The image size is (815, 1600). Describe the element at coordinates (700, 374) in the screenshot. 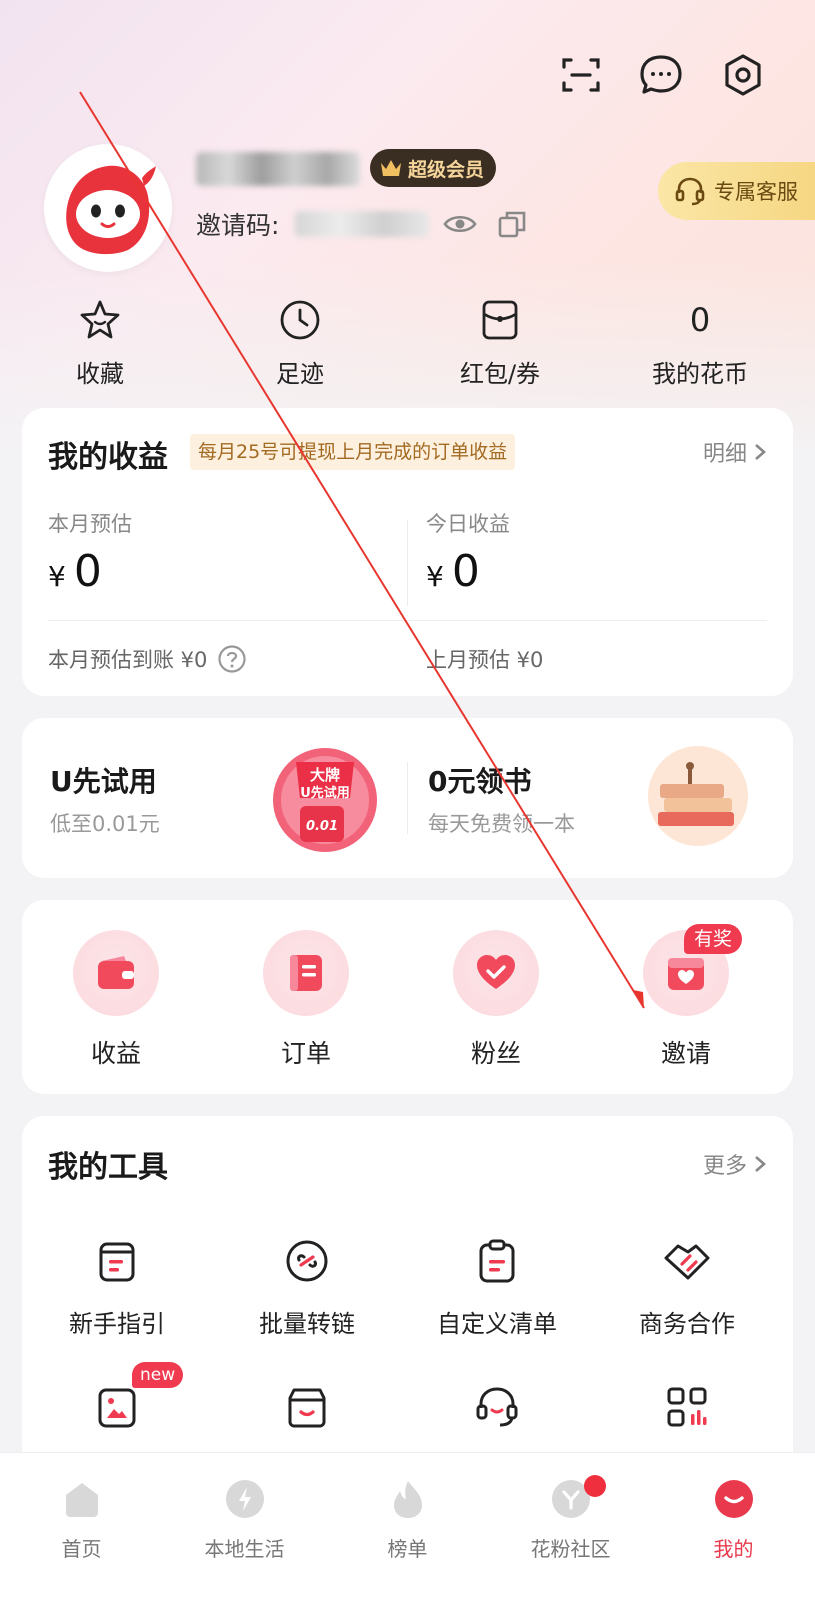

I see `quick-coins-label: 我的花币` at that location.